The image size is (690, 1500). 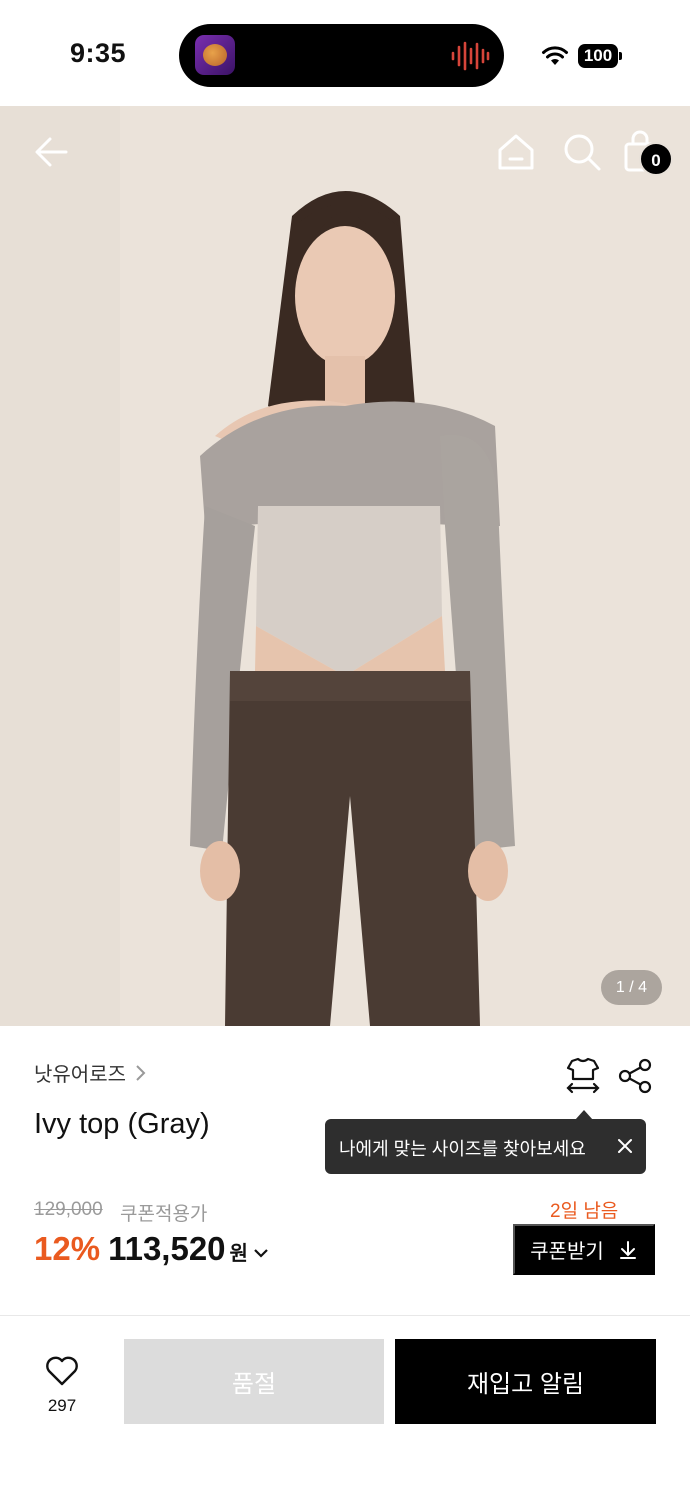 I want to click on get-coupon-button: 쿠폰받기, so click(x=584, y=1249).